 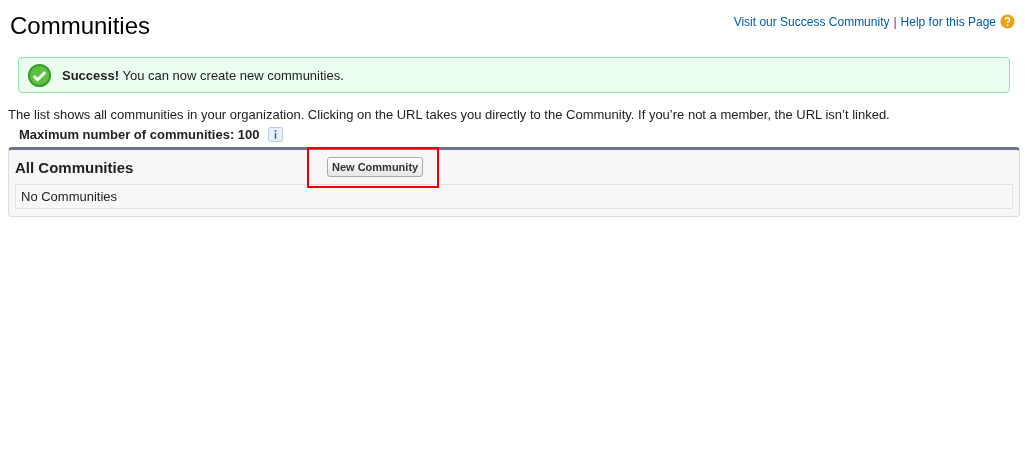 I want to click on success-community-link: Visit our Success Community, so click(x=811, y=21).